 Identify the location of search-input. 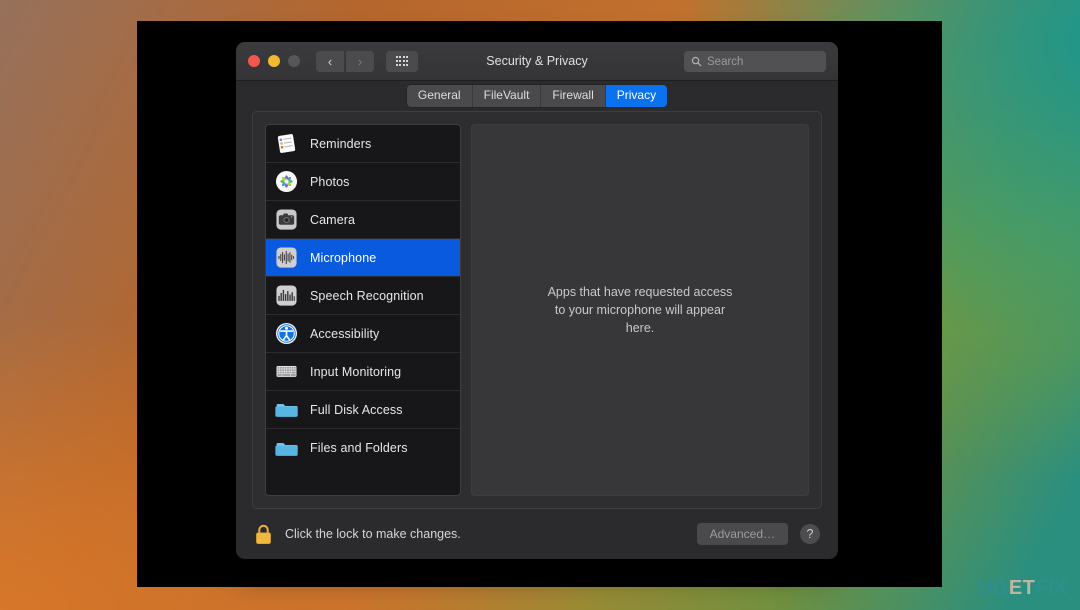
(757, 61).